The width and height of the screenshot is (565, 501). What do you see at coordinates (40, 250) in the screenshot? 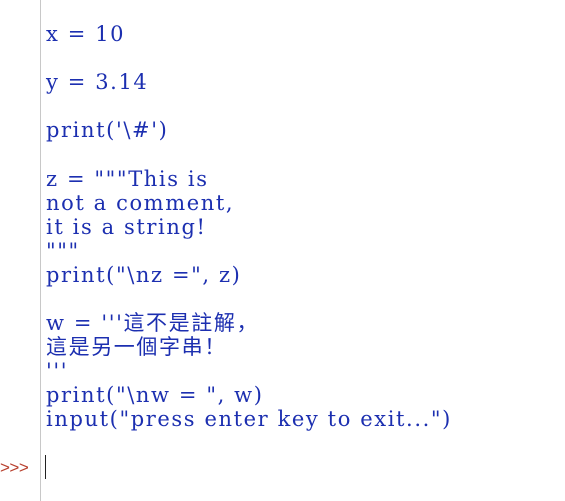
I see `editor-gutter-divider` at bounding box center [40, 250].